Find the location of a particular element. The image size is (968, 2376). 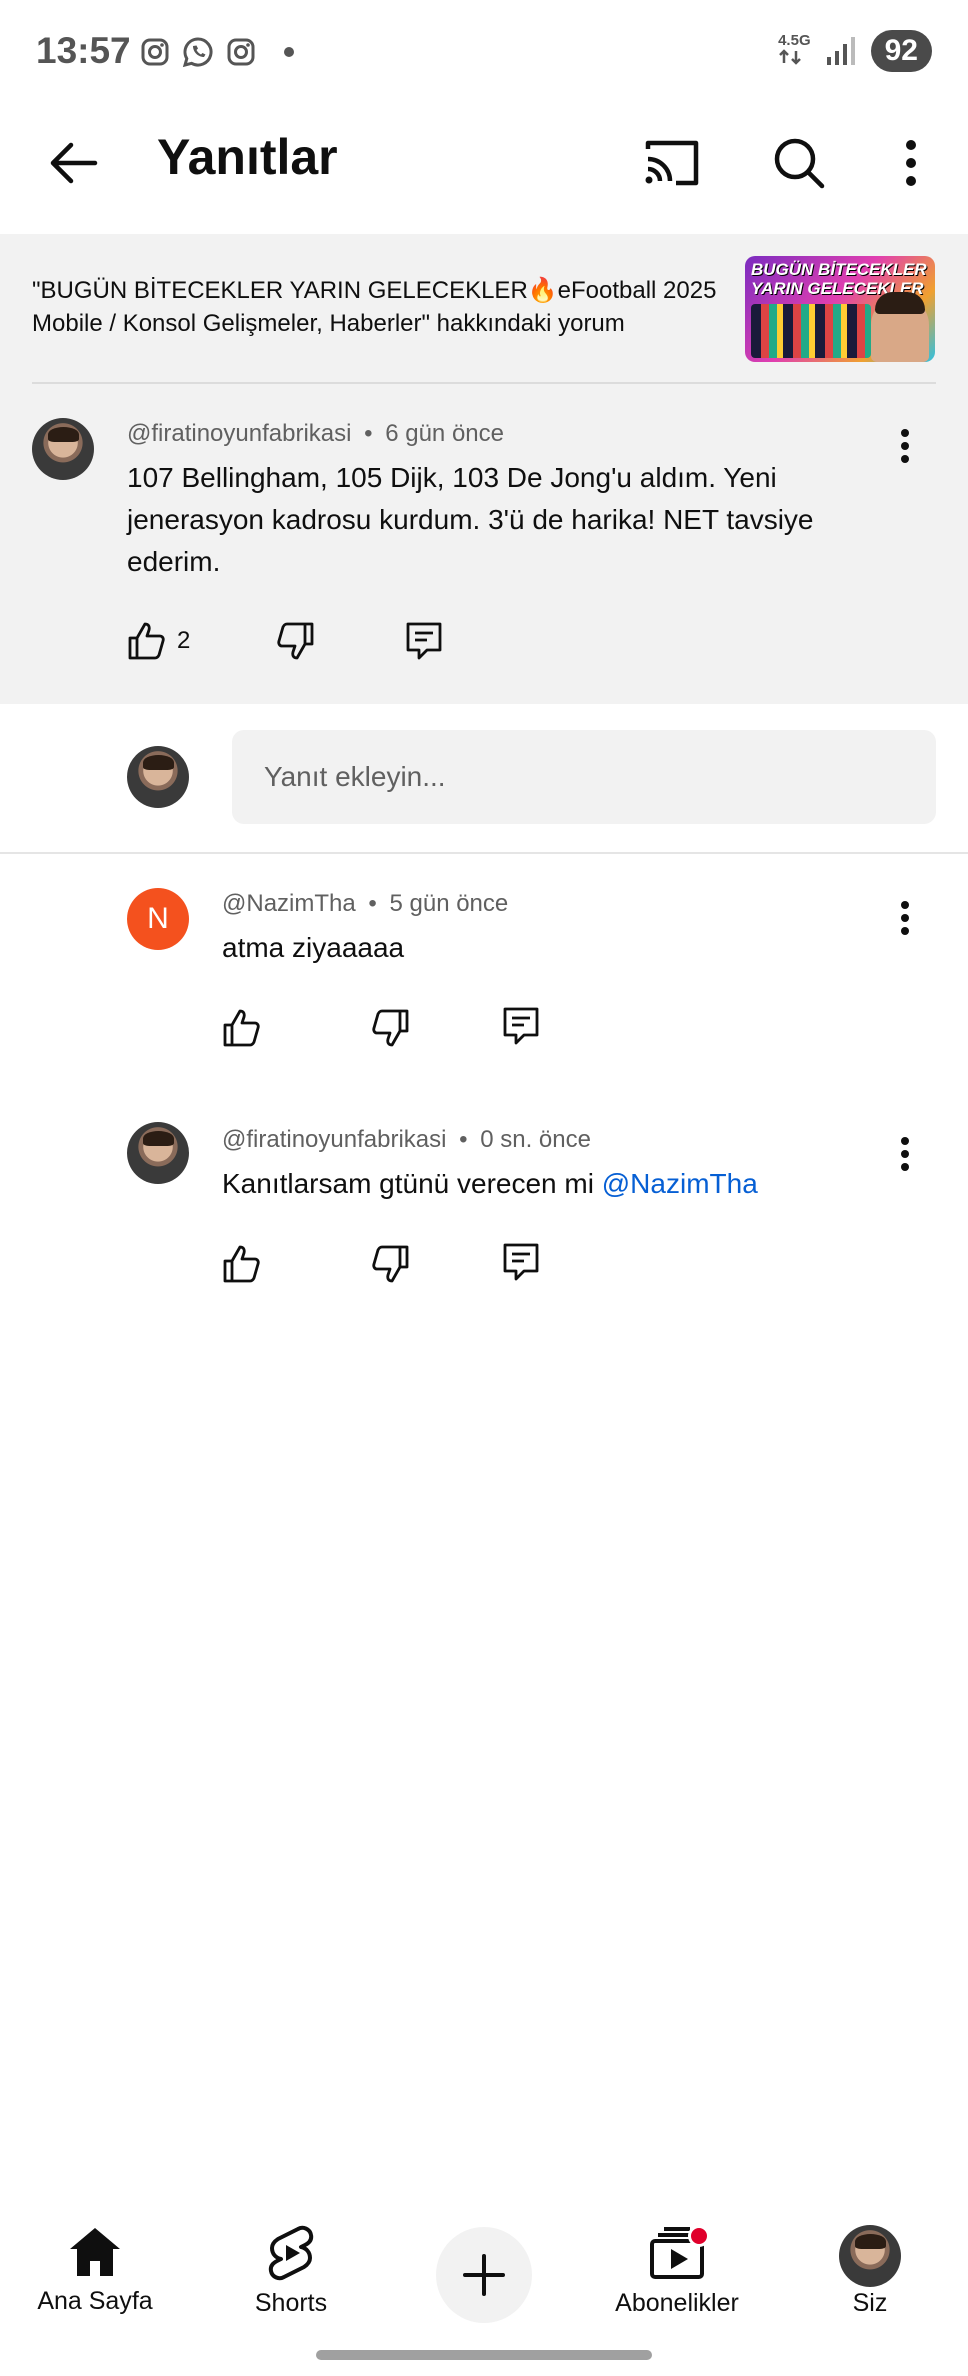

back-button is located at coordinates (73, 163).